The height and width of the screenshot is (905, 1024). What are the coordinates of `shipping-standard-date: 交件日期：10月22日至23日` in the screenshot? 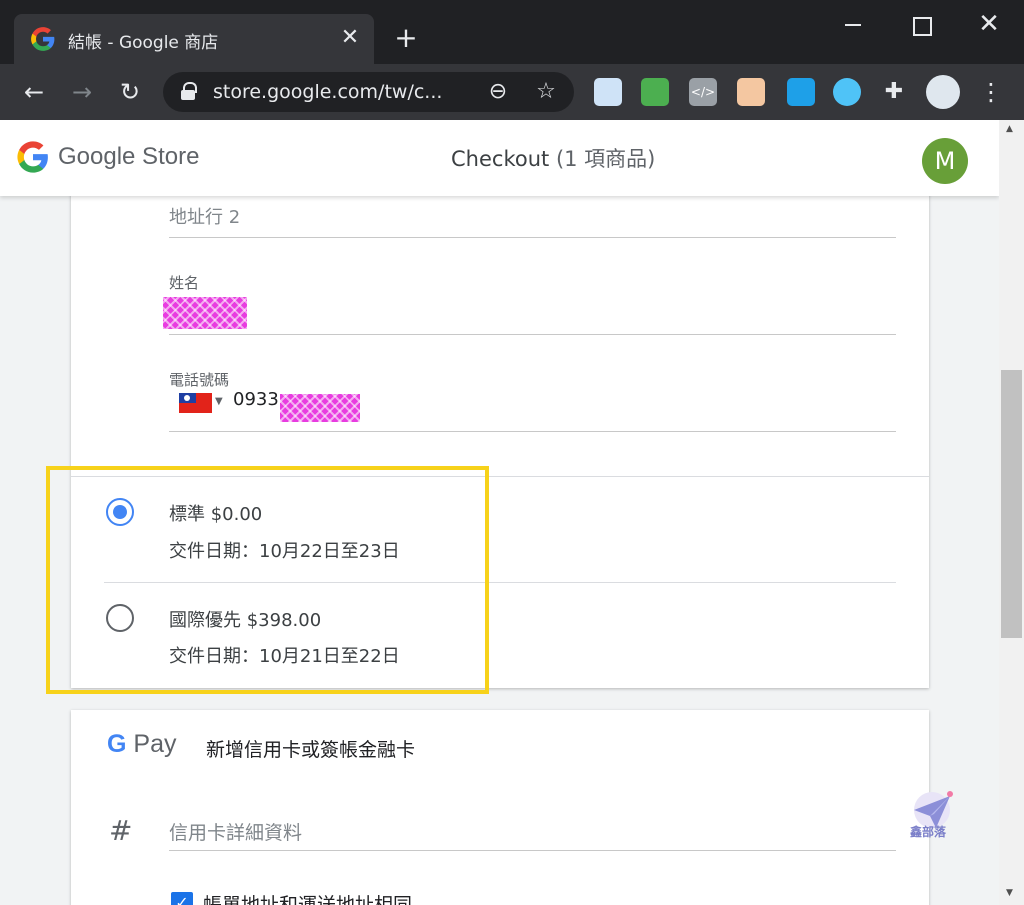 It's located at (284, 551).